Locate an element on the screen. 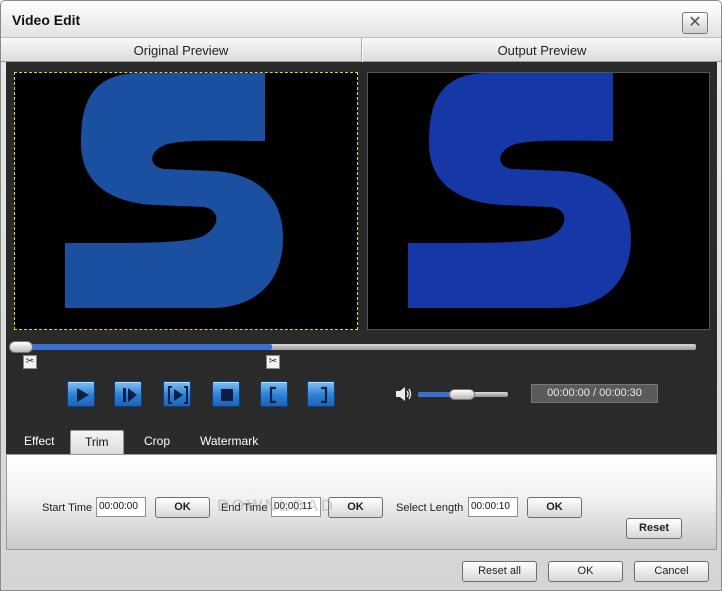  preview-header: Original Preview Output Preview is located at coordinates (361, 49).